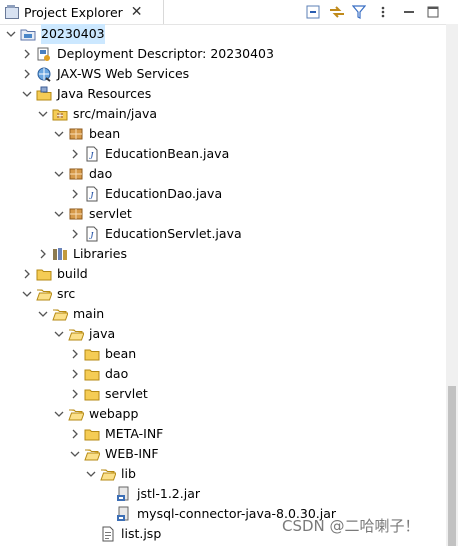 The height and width of the screenshot is (546, 458). Describe the element at coordinates (168, 493) in the screenshot. I see `tree-item-label: jstl-1.2.jar` at that location.